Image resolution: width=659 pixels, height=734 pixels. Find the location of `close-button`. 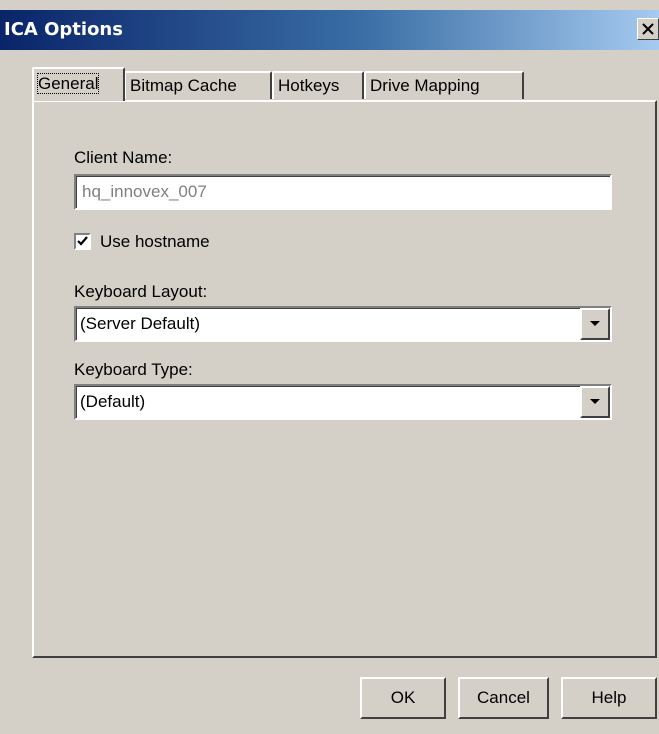

close-button is located at coordinates (648, 29).